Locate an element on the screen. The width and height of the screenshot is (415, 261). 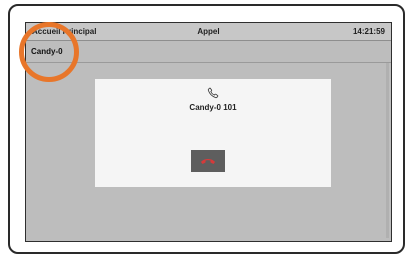
phone-hangup-icon is located at coordinates (208, 161).